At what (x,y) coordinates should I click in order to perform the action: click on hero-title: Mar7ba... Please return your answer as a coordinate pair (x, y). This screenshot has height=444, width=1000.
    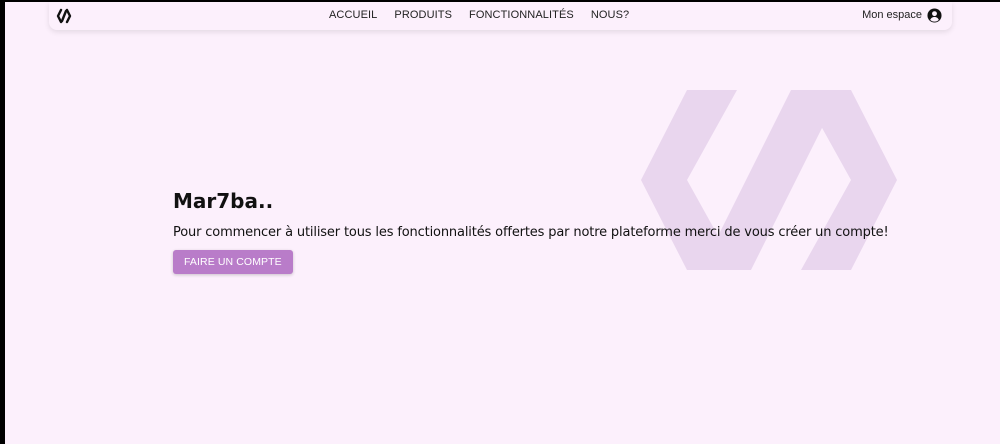
    Looking at the image, I should click on (223, 201).